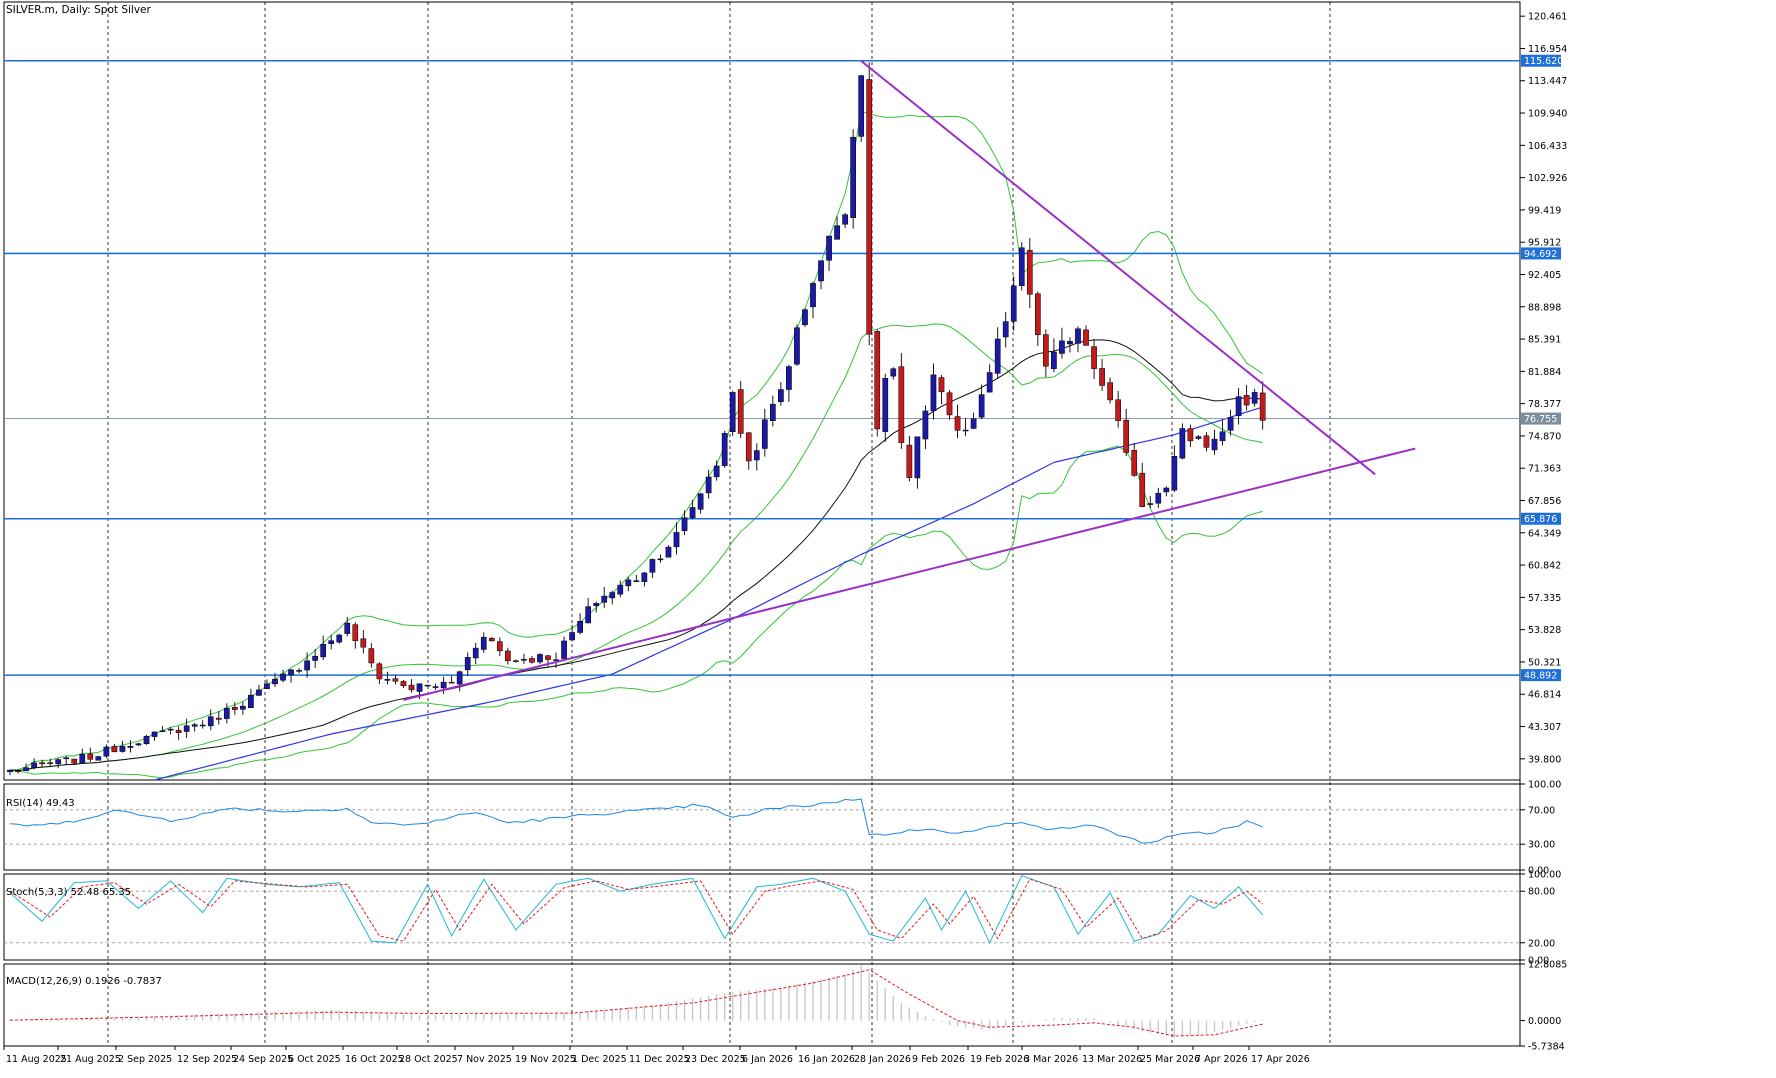 The width and height of the screenshot is (1776, 1078). What do you see at coordinates (84, 981) in the screenshot?
I see `macd-title: MACD(12,26,9) 0.1926 -0.7837` at bounding box center [84, 981].